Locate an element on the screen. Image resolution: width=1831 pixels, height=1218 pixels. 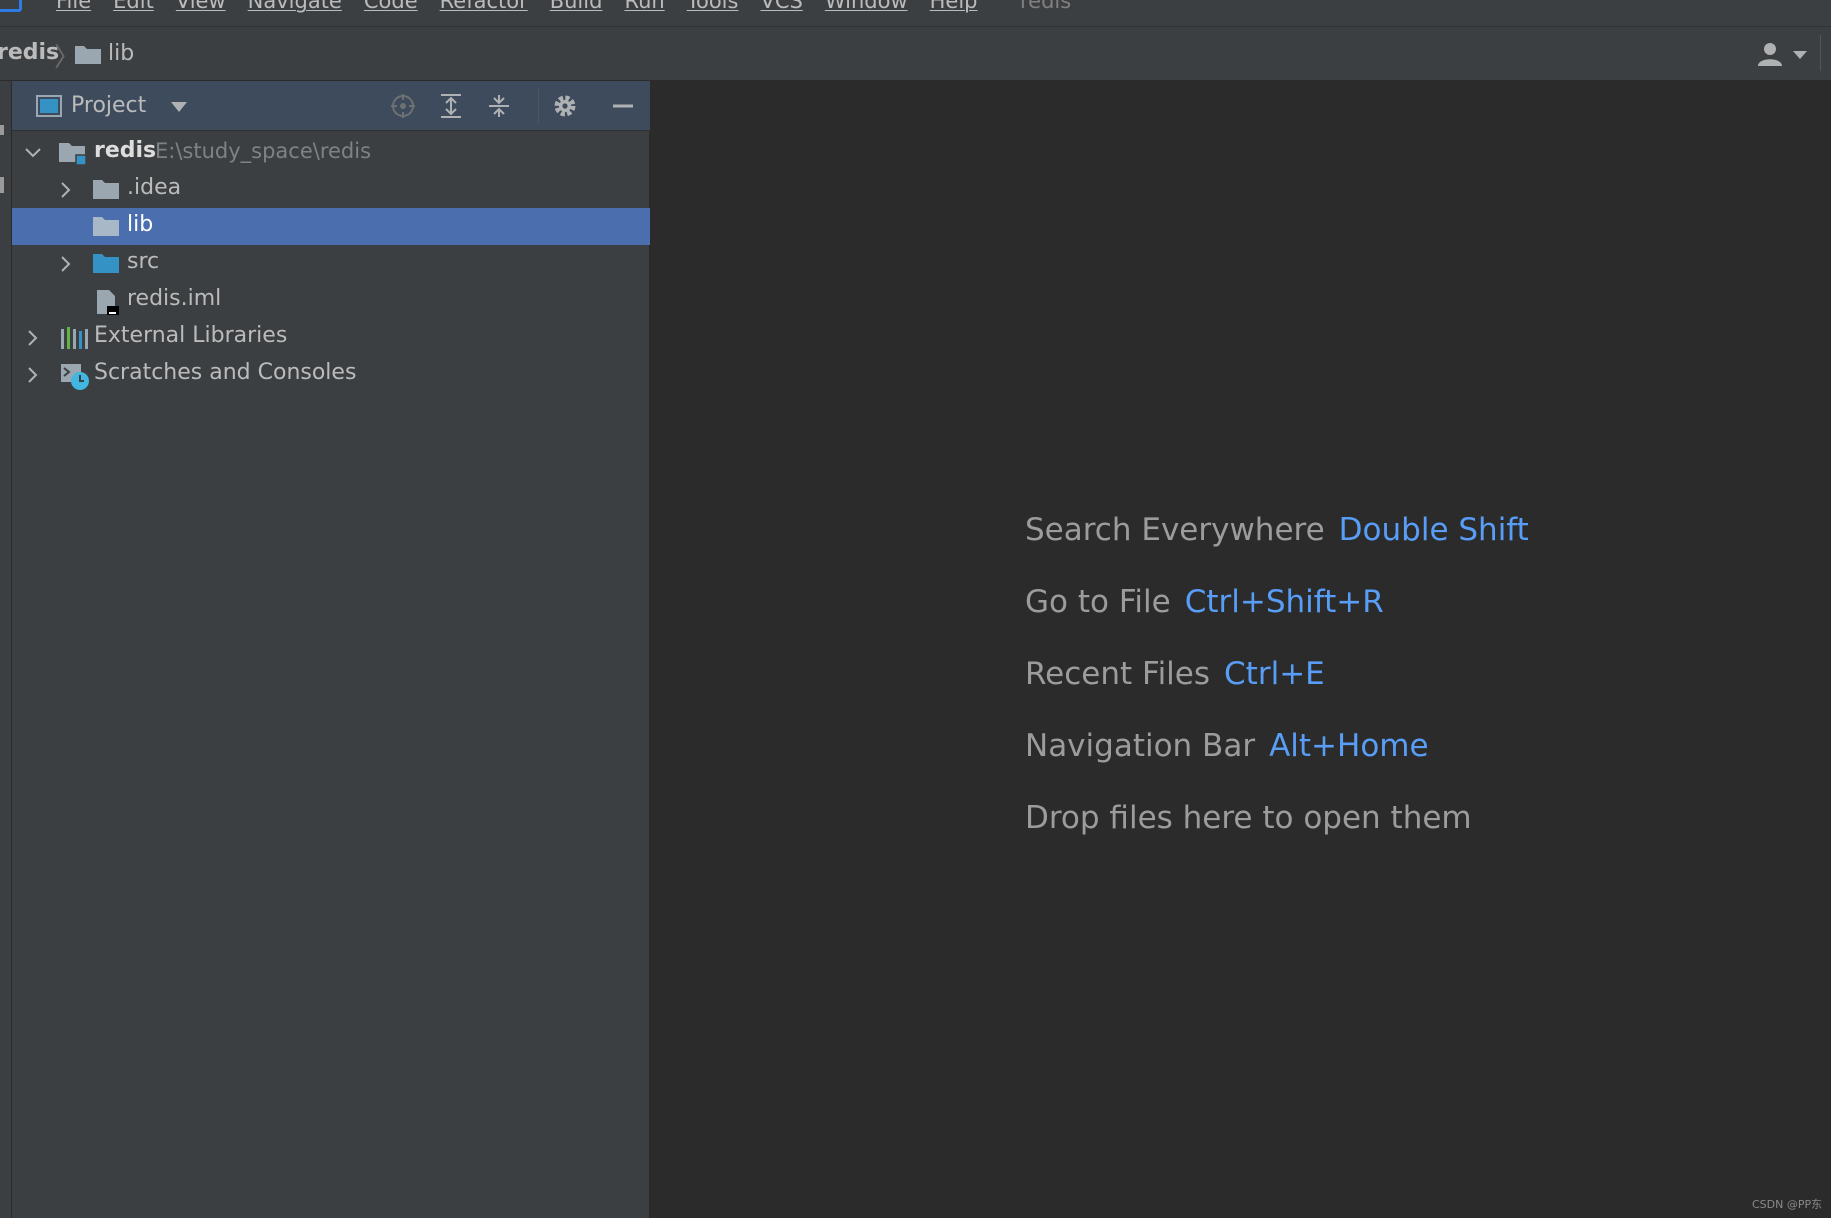
module-folder-icon is located at coordinates (73, 155).